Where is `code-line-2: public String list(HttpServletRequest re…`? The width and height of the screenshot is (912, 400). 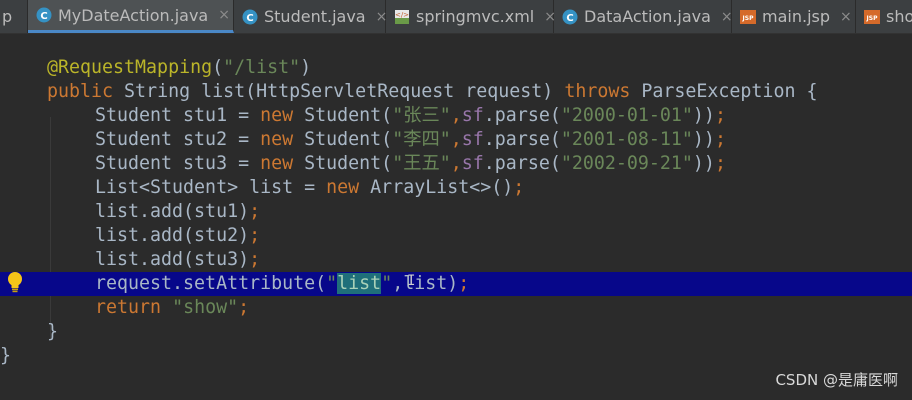
code-line-2: public String list(HttpServletRequest re… is located at coordinates (456, 92).